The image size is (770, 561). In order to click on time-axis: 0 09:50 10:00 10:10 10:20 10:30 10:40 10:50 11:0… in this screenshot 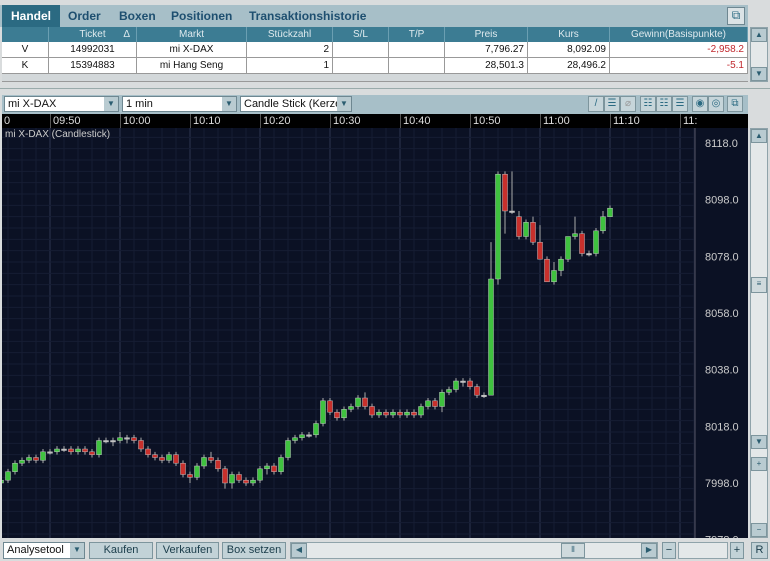, I will do `click(375, 121)`.